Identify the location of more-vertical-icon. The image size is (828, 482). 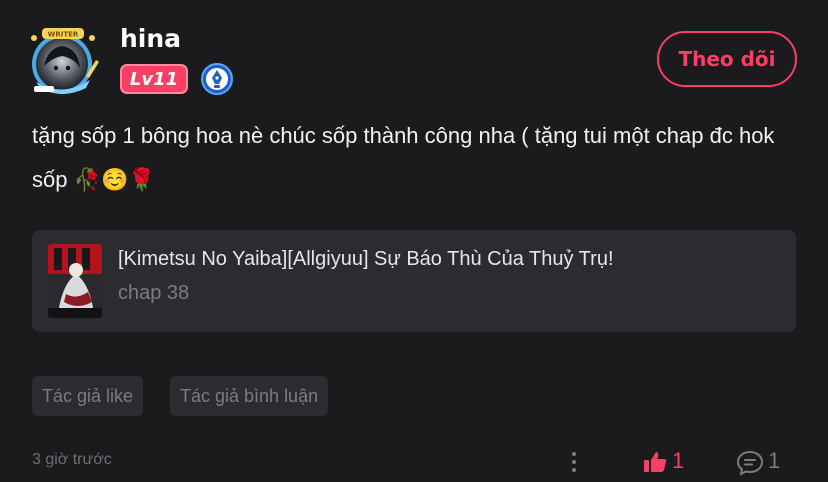
(574, 462).